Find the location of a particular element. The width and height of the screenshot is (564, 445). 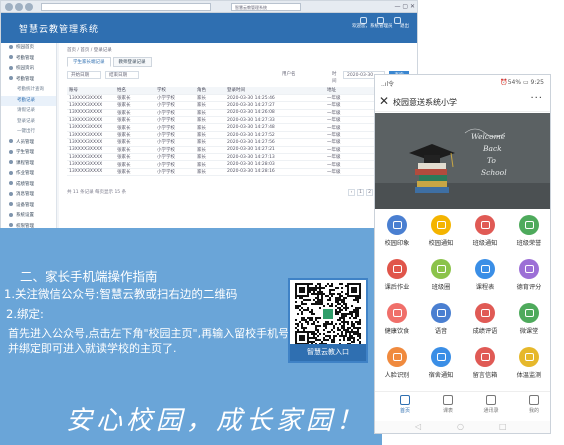

table-cell: 张家长 is located at coordinates (135, 98).